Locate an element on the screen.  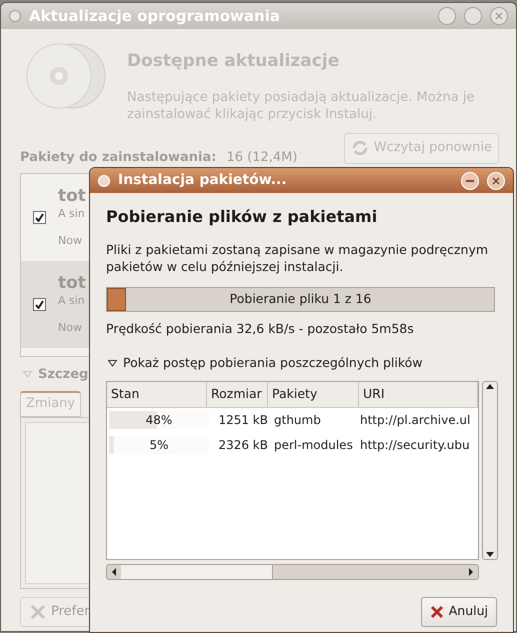
package-cell-text: gthumb is located at coordinates (297, 420).